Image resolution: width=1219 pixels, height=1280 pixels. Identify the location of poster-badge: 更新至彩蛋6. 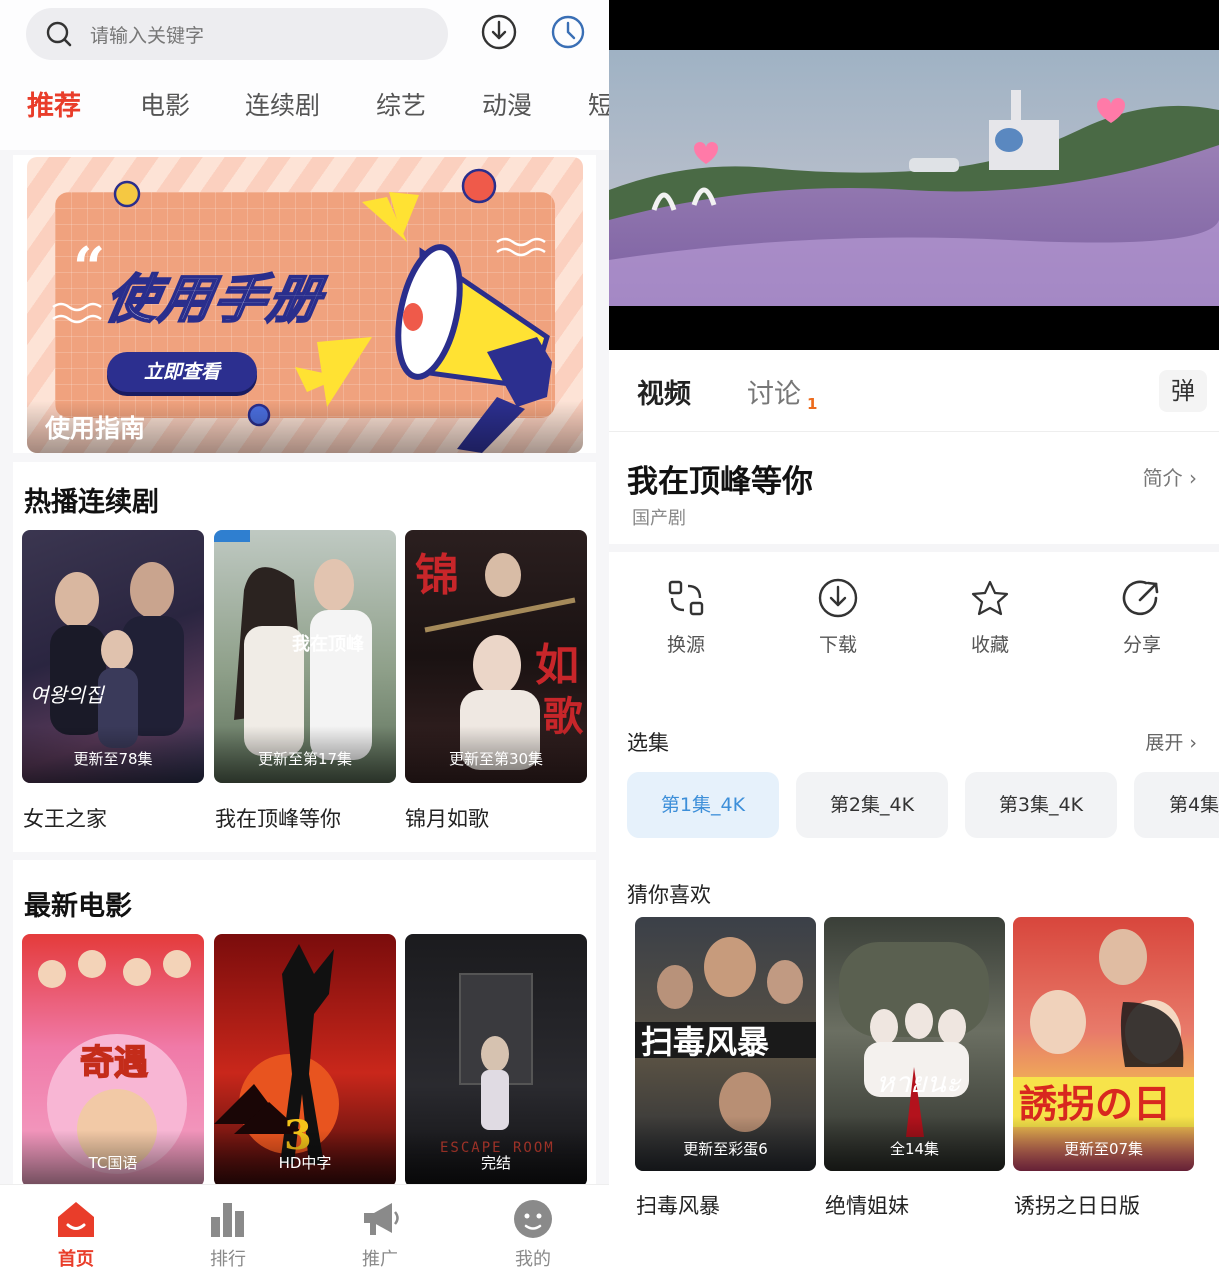
(725, 1143).